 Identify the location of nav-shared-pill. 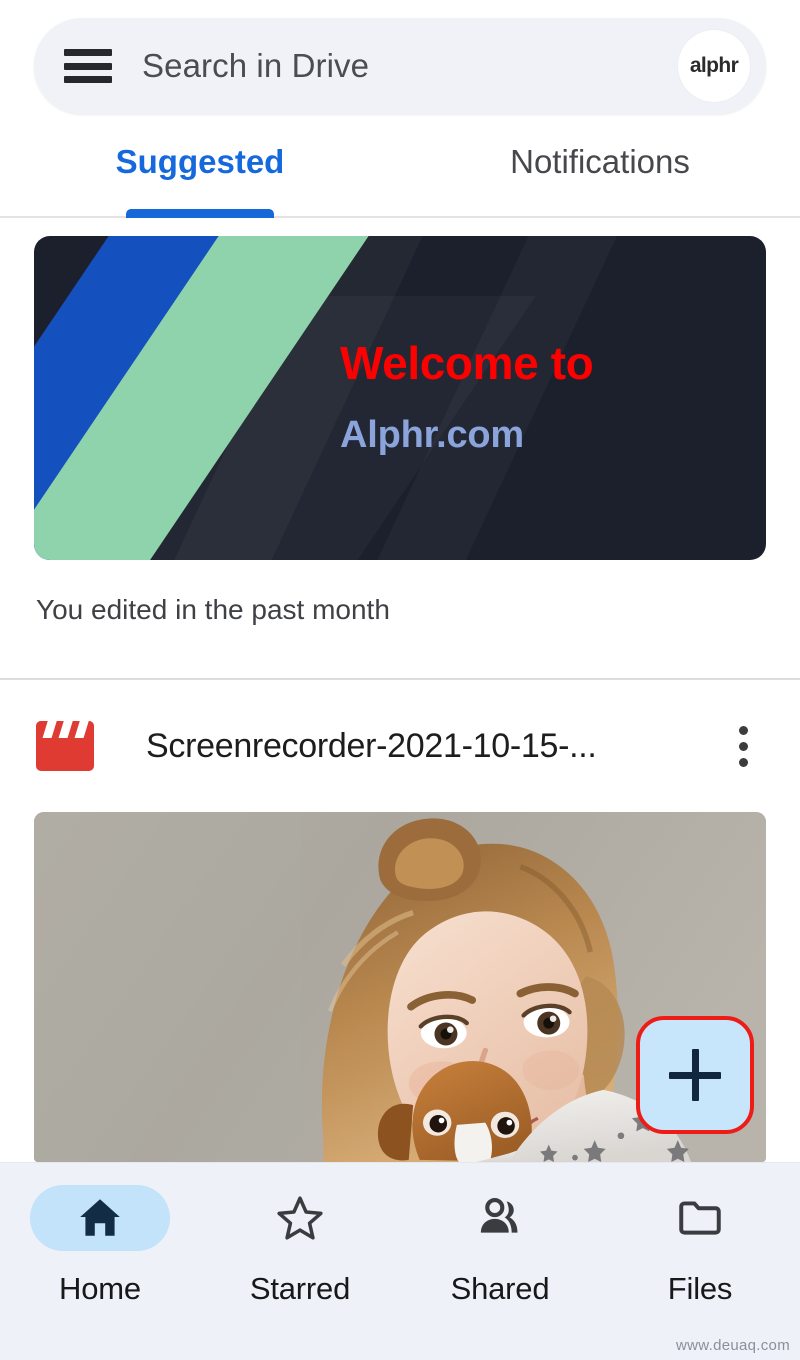
(500, 1218).